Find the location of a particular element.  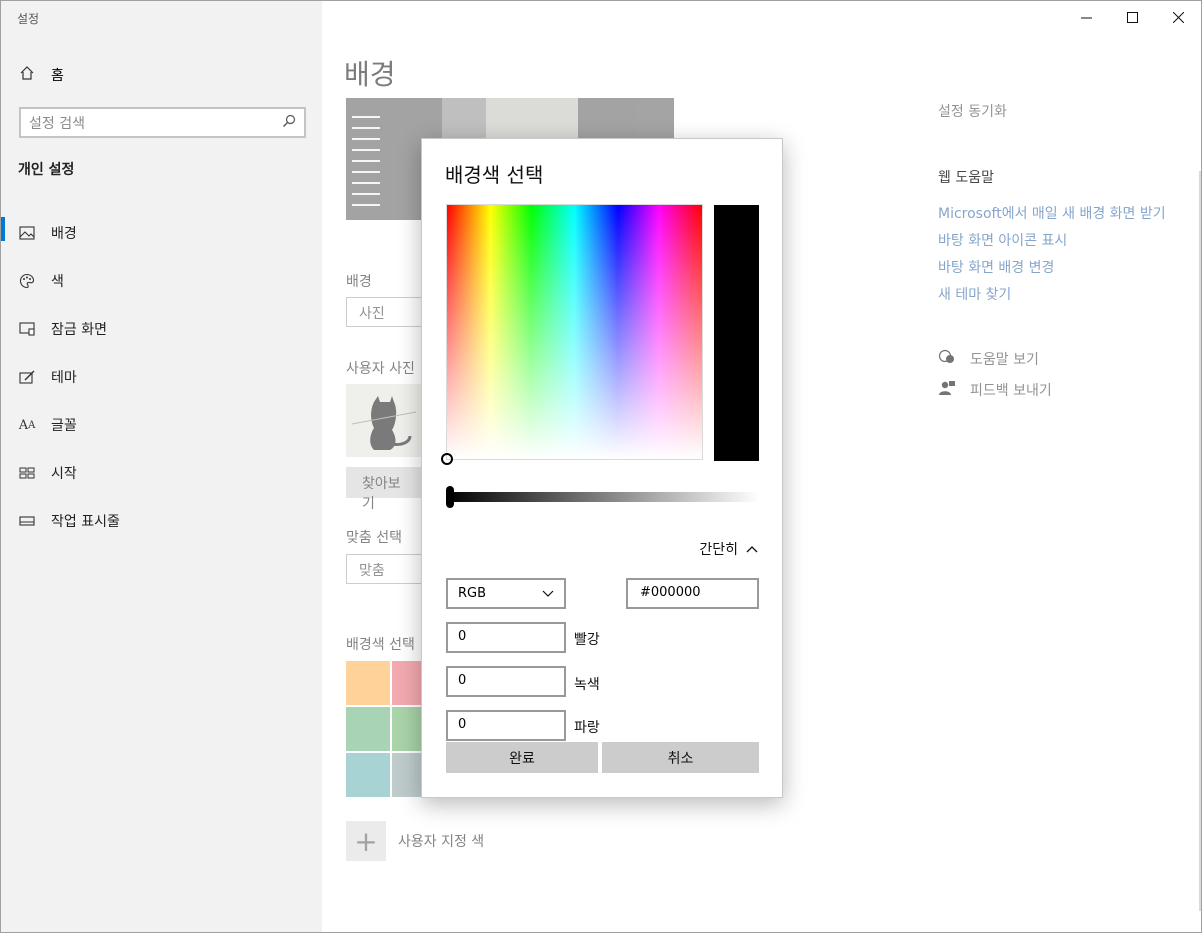

done-button: 완료 is located at coordinates (522, 757).